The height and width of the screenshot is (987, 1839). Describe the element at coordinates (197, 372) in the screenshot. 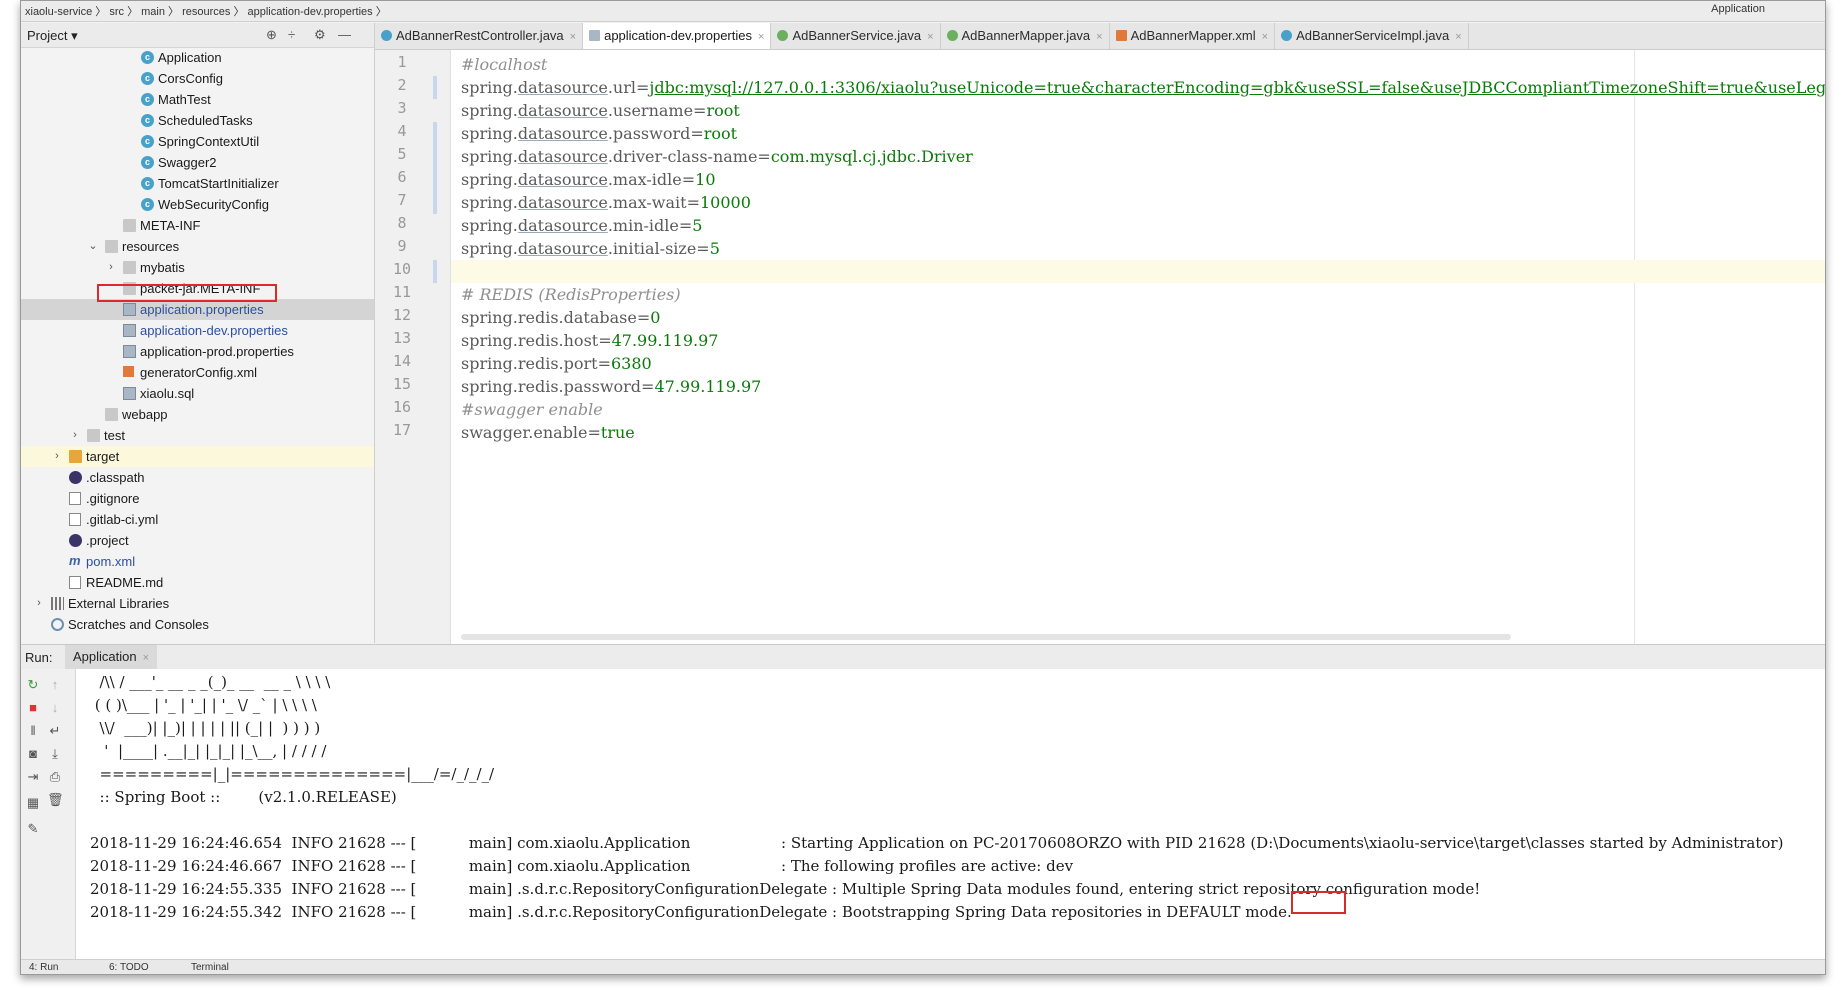

I see `tree-item: generatorConfig.xml` at that location.